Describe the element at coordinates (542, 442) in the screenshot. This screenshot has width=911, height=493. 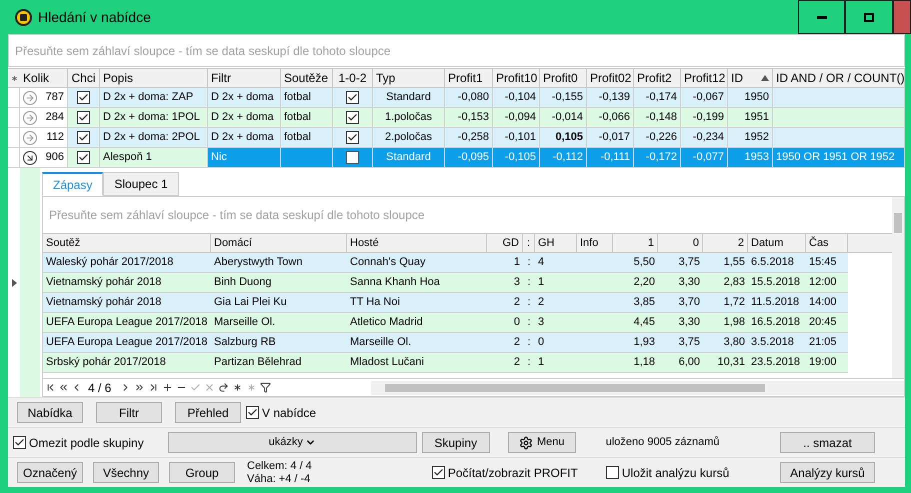
I see `menu-button: Menu` at that location.